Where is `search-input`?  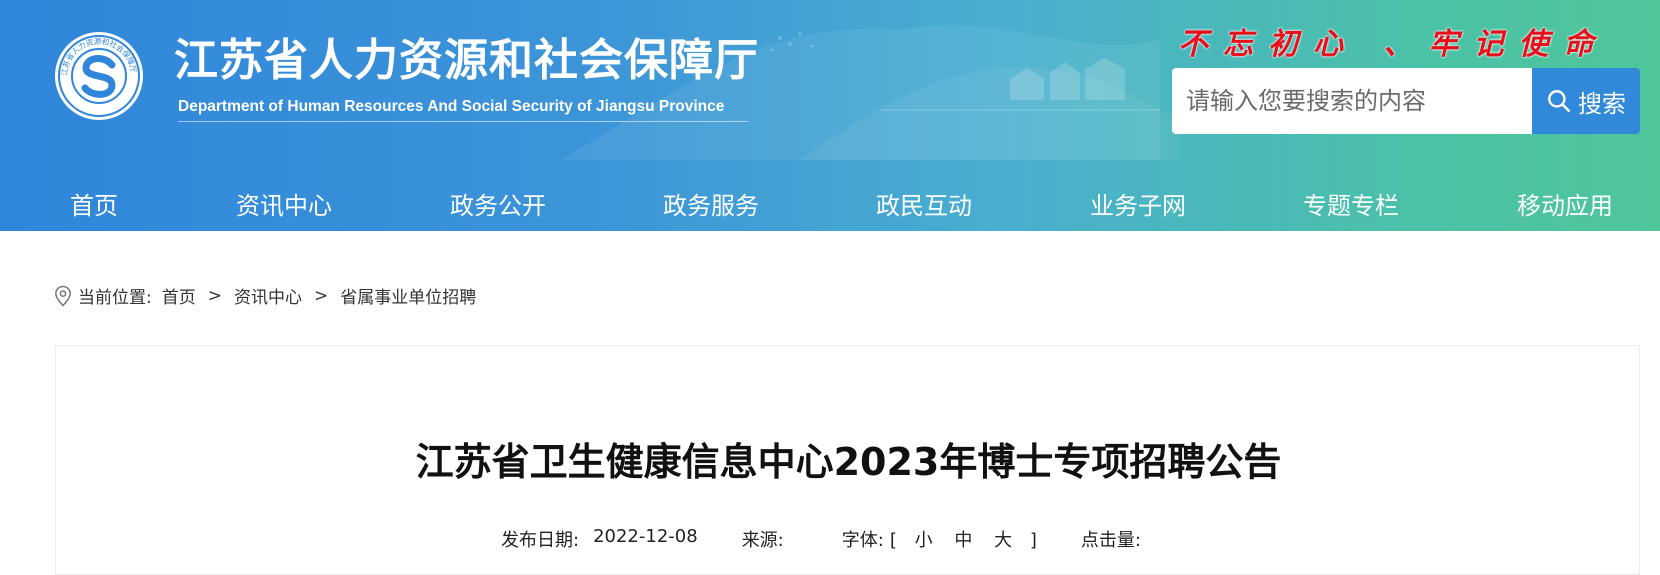
search-input is located at coordinates (1352, 101).